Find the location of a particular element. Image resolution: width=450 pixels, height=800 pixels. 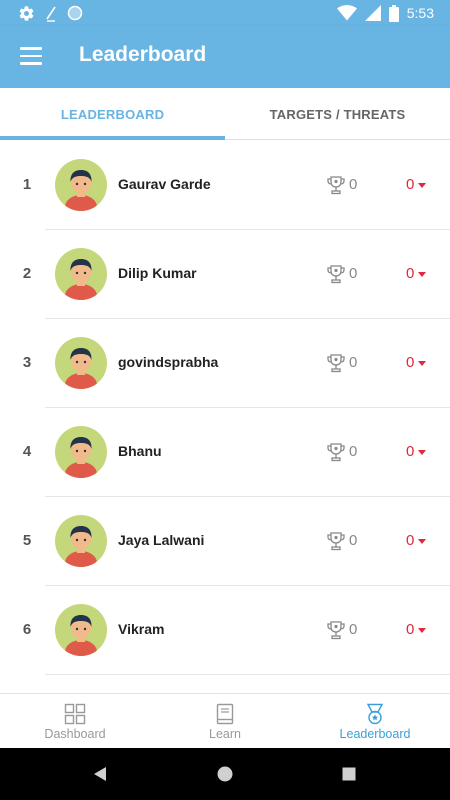

nav-learn: Learn is located at coordinates (225, 721).